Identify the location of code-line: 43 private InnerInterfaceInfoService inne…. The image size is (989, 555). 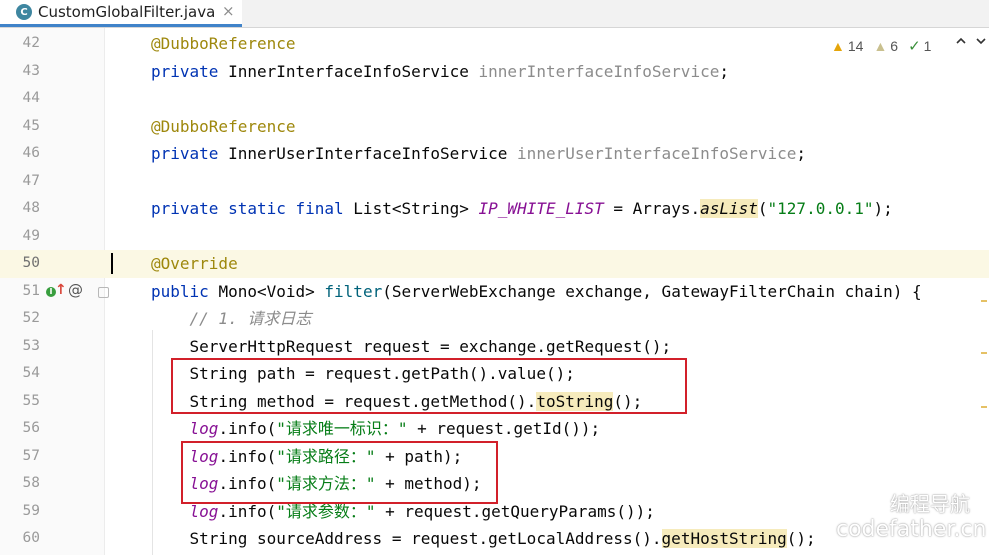
(494, 72).